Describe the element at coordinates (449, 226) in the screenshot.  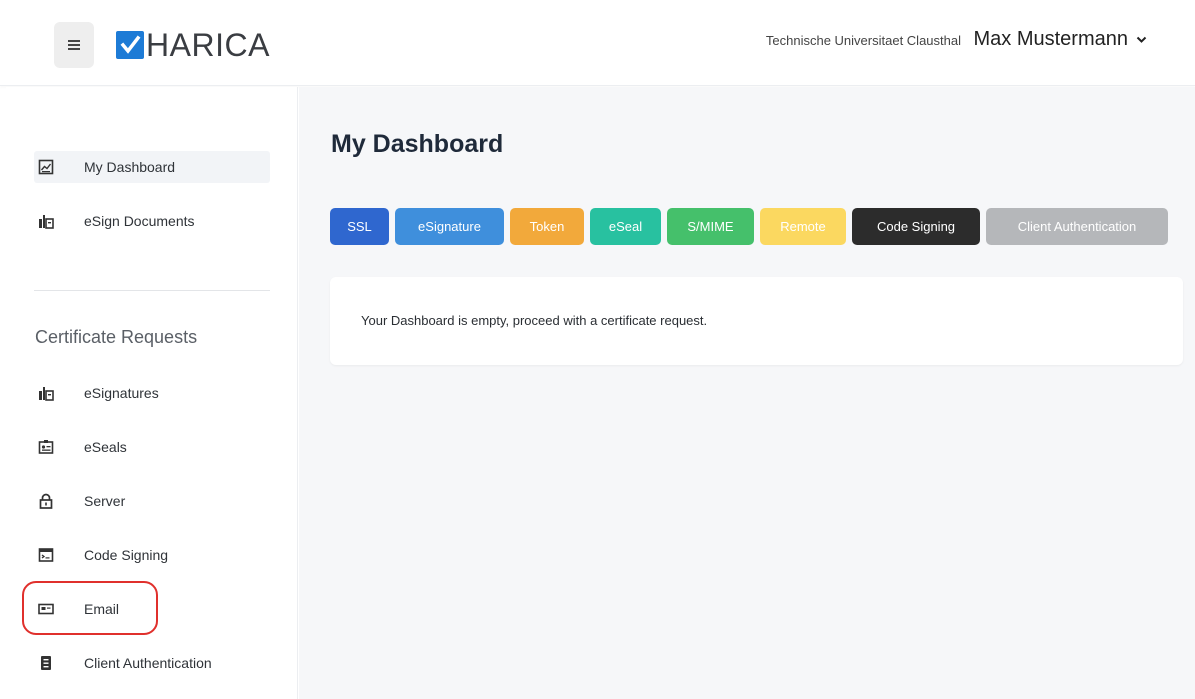
I see `chip-esignature: eSignature` at that location.